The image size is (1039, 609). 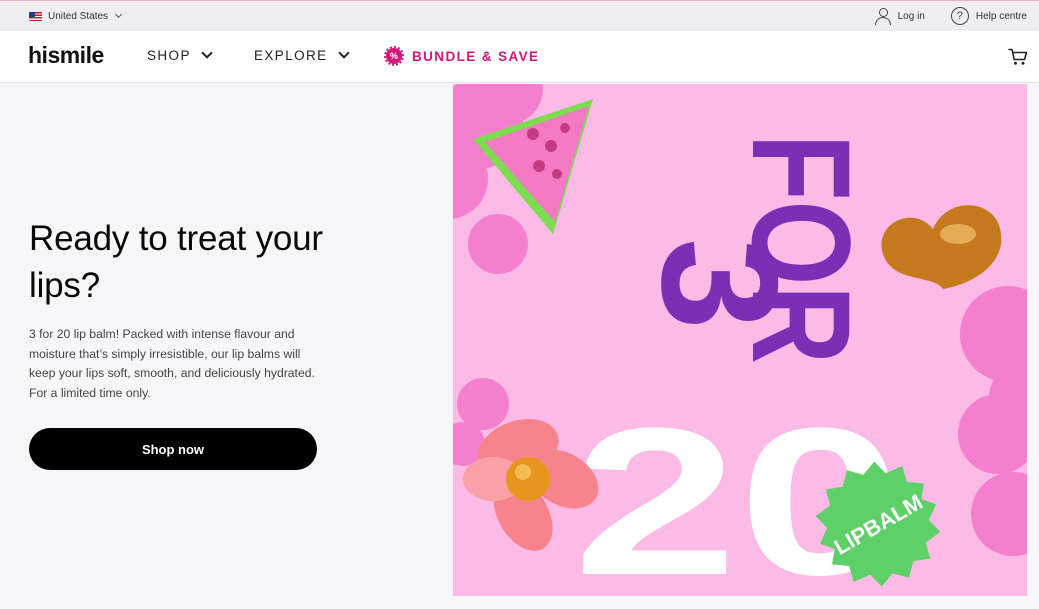 I want to click on help-icon: ?, so click(x=959, y=16).